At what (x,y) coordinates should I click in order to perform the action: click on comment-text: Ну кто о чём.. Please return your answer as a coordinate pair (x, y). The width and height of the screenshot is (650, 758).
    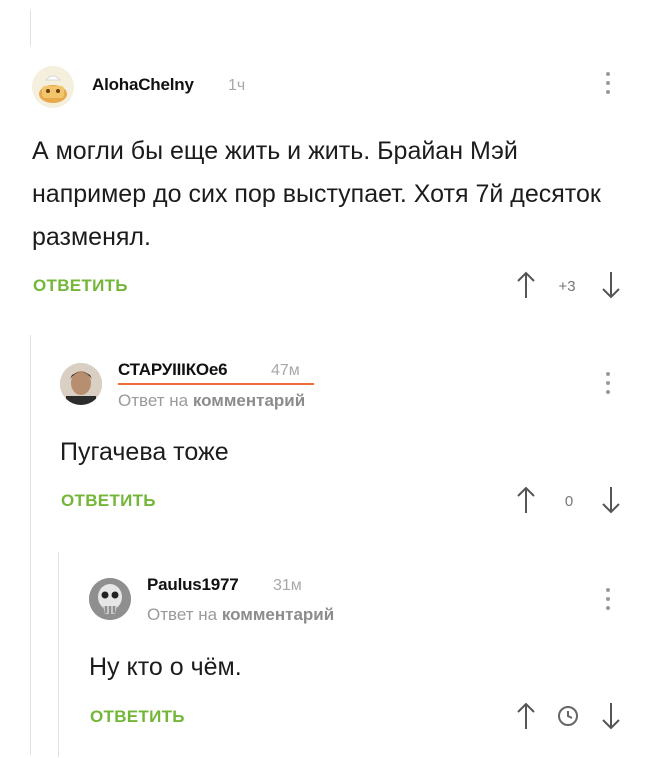
    Looking at the image, I should click on (165, 667).